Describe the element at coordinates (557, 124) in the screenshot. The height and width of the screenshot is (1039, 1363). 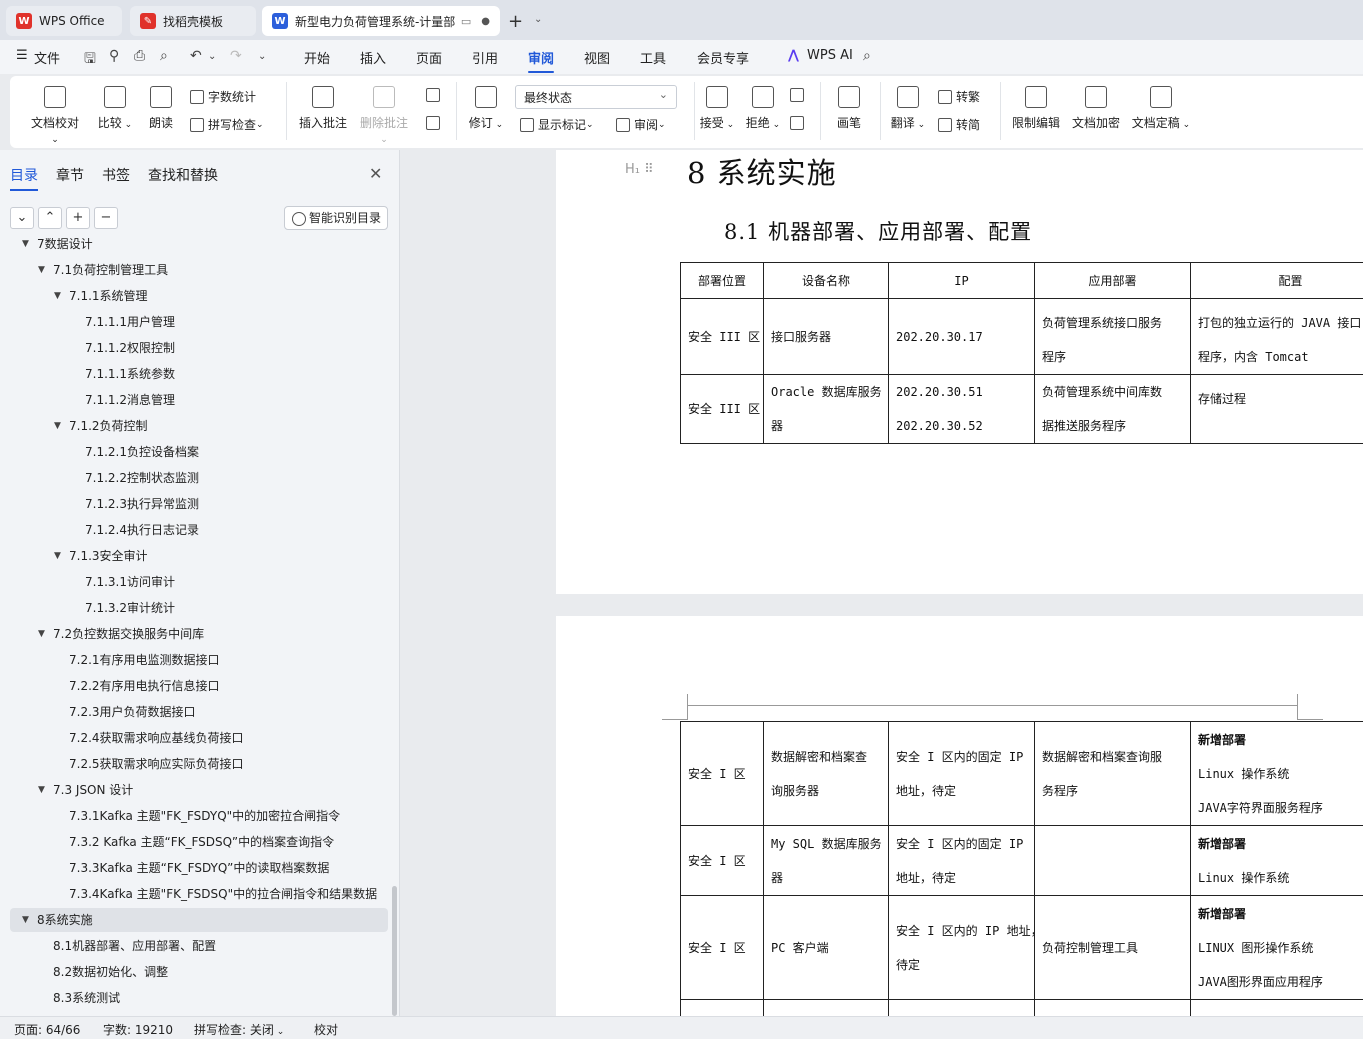
I see `show-markup-button: 显示标记 ⌄` at that location.